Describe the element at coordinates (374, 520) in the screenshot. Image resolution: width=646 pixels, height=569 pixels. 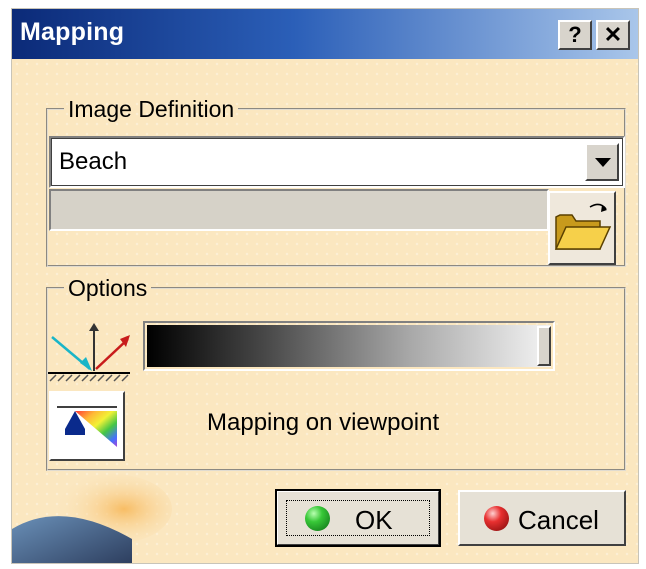
I see `ok-label: OK` at that location.